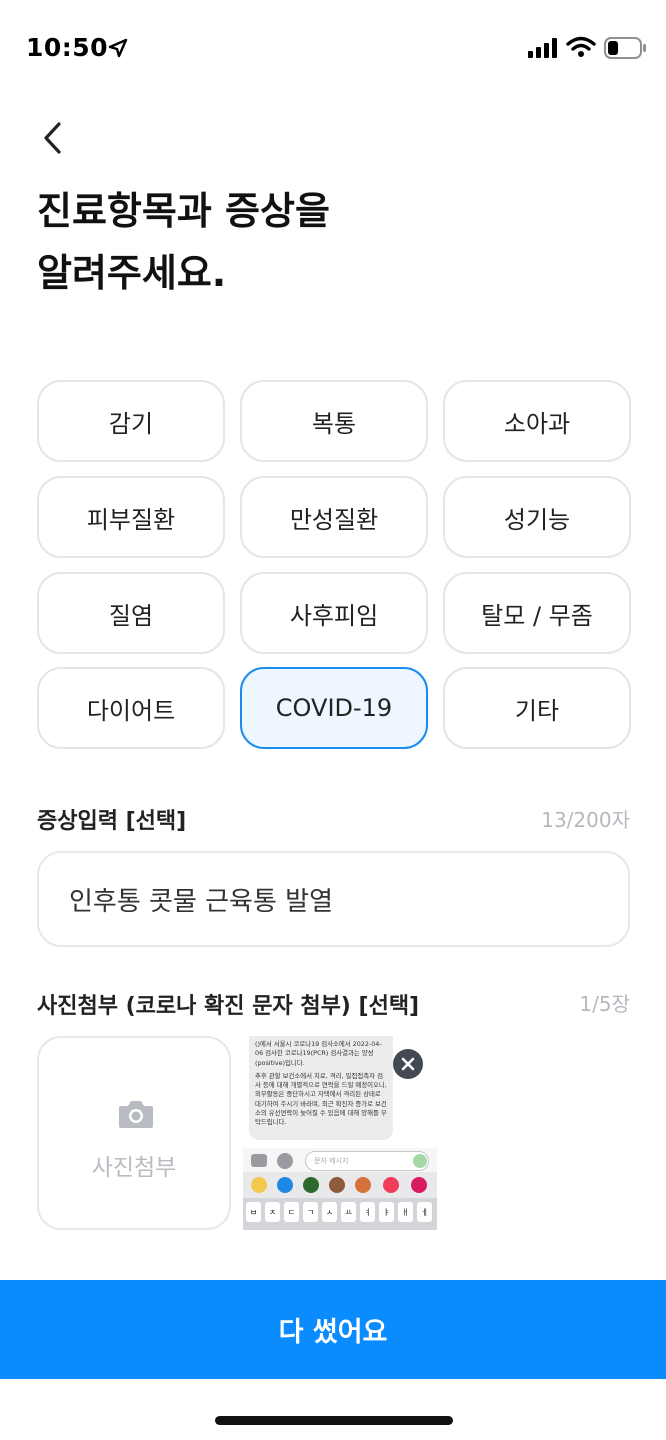  What do you see at coordinates (67, 47) in the screenshot?
I see `status-time: 10:50` at bounding box center [67, 47].